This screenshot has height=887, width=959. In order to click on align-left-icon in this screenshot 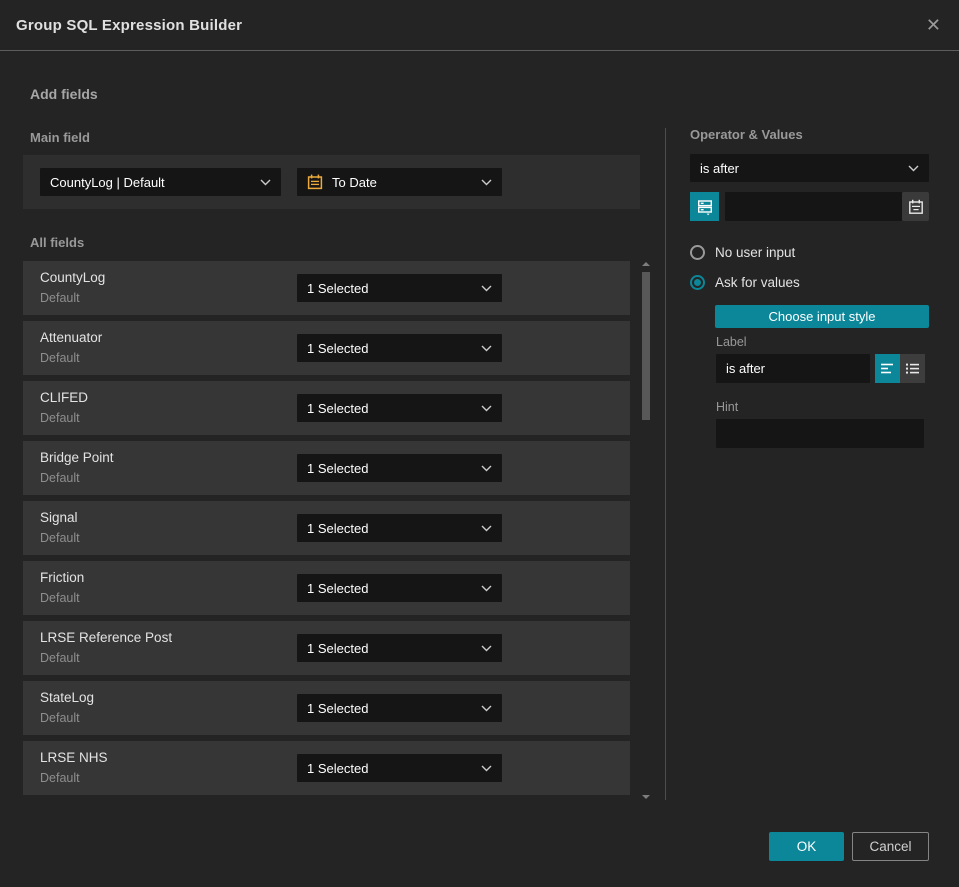, I will do `click(887, 368)`.